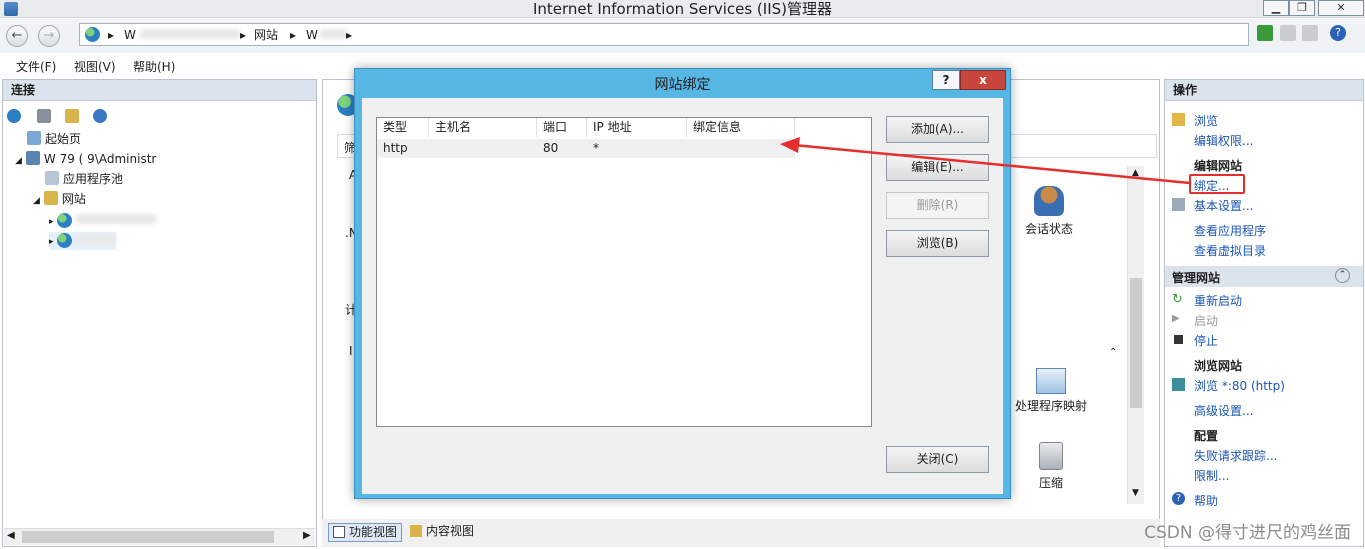 The image size is (1365, 549). I want to click on vertical-scrollbar: ▲ ▼, so click(1135, 335).